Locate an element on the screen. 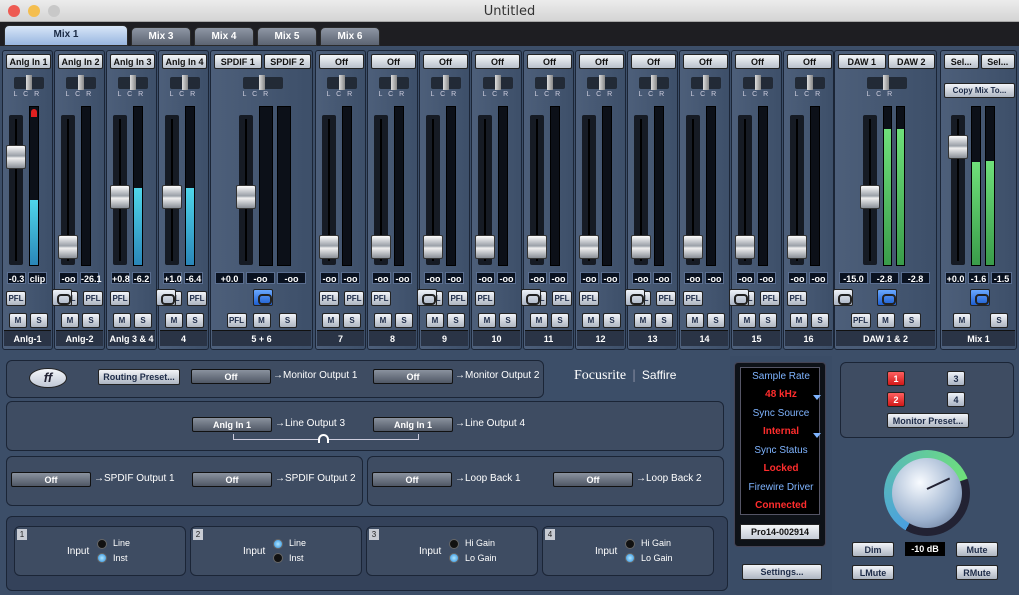 This screenshot has height=595, width=1019. tab-mix-3: Mix 3 is located at coordinates (161, 36).